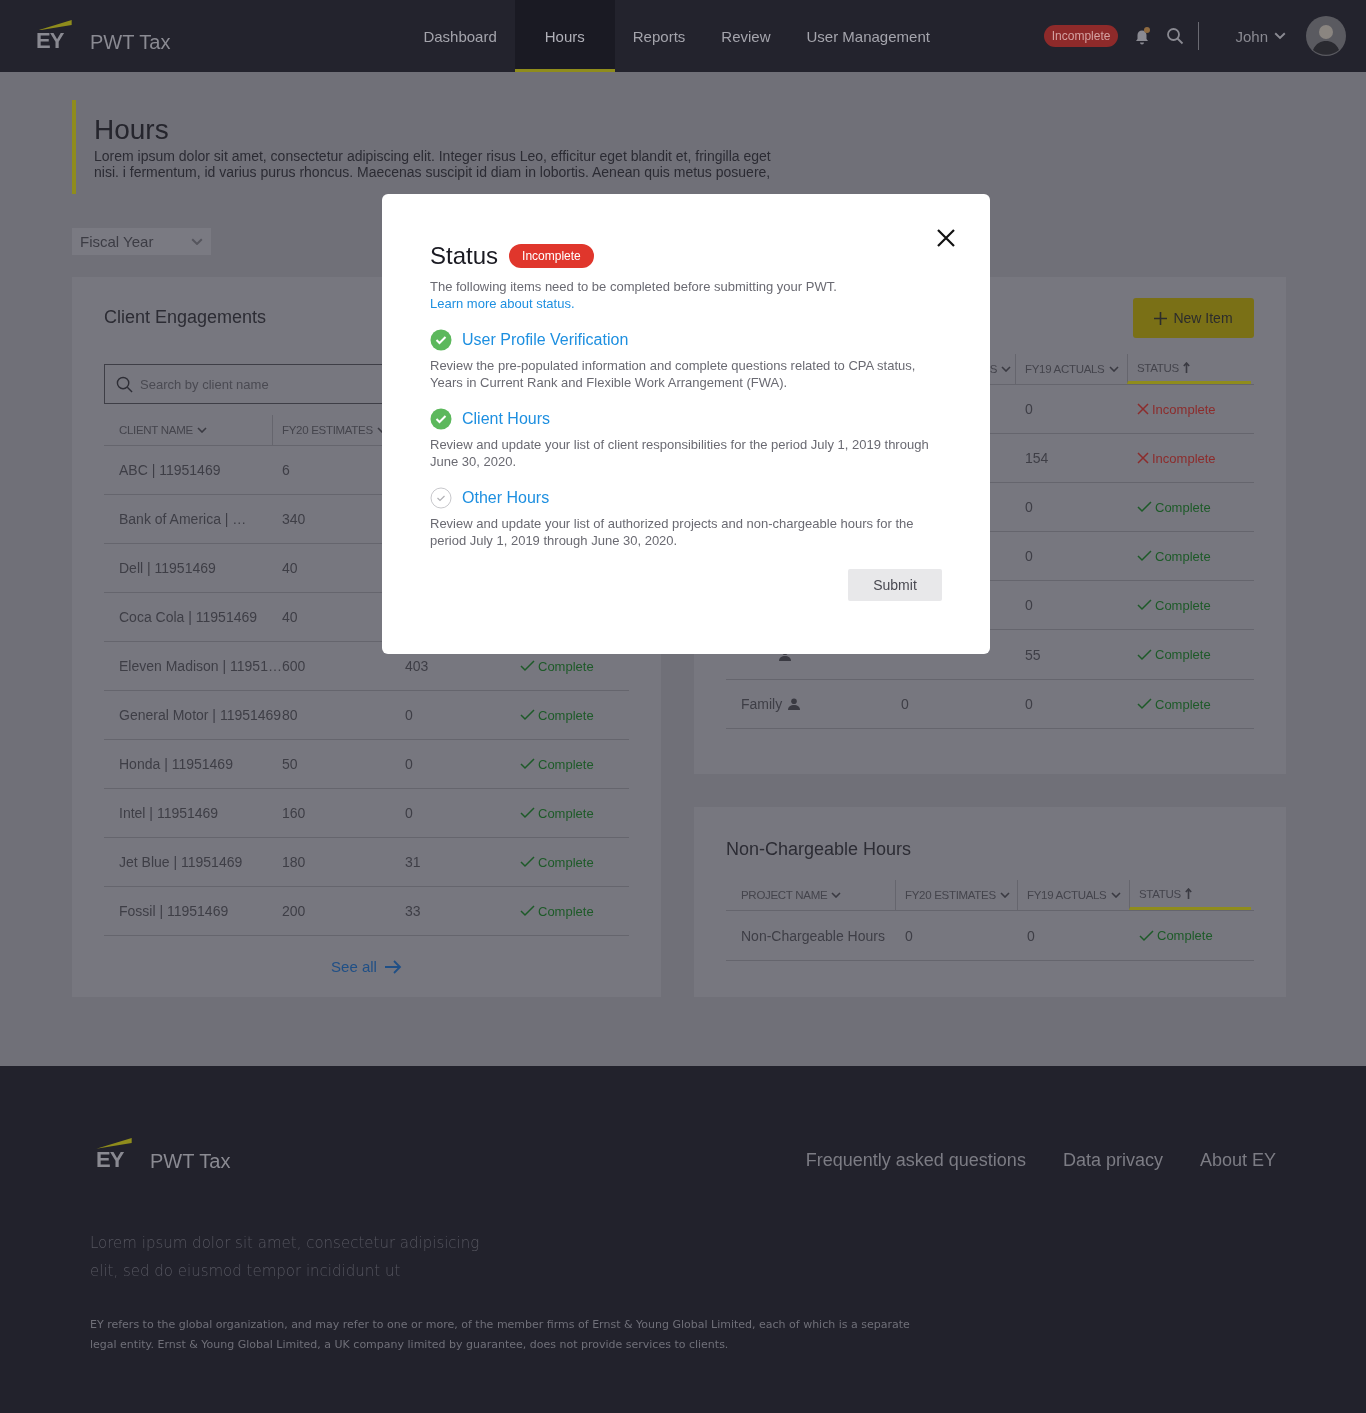  What do you see at coordinates (186, 317) in the screenshot?
I see `card-title: Client Engagements` at bounding box center [186, 317].